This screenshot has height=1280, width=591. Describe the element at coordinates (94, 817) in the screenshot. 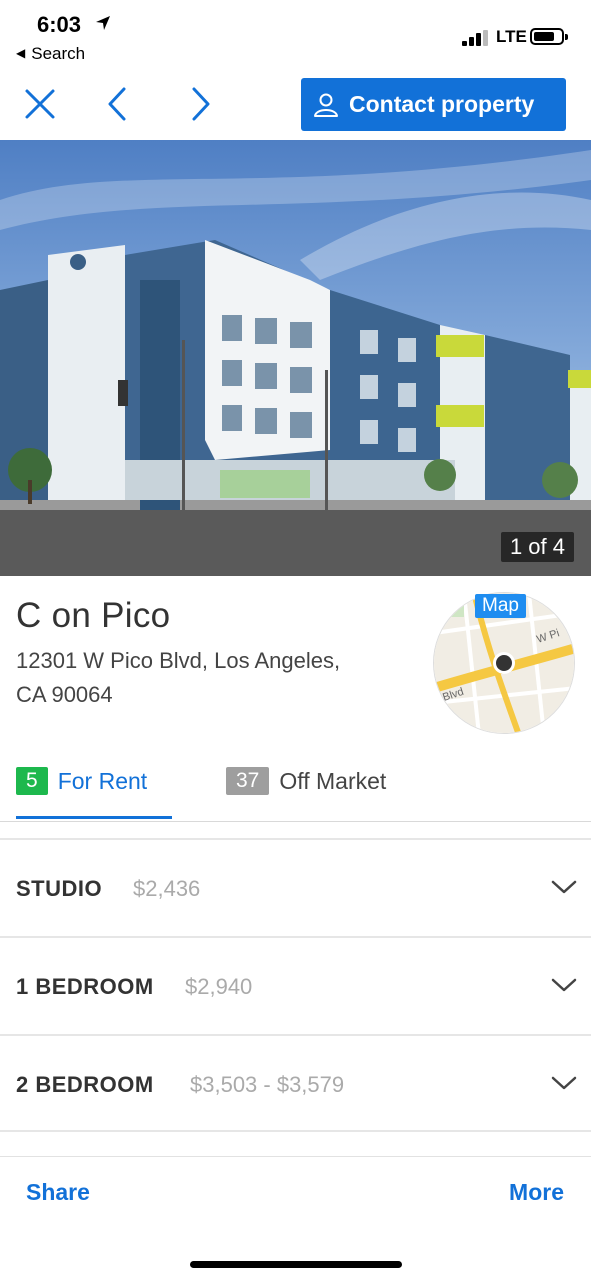

I see `active-tab-indicator` at that location.